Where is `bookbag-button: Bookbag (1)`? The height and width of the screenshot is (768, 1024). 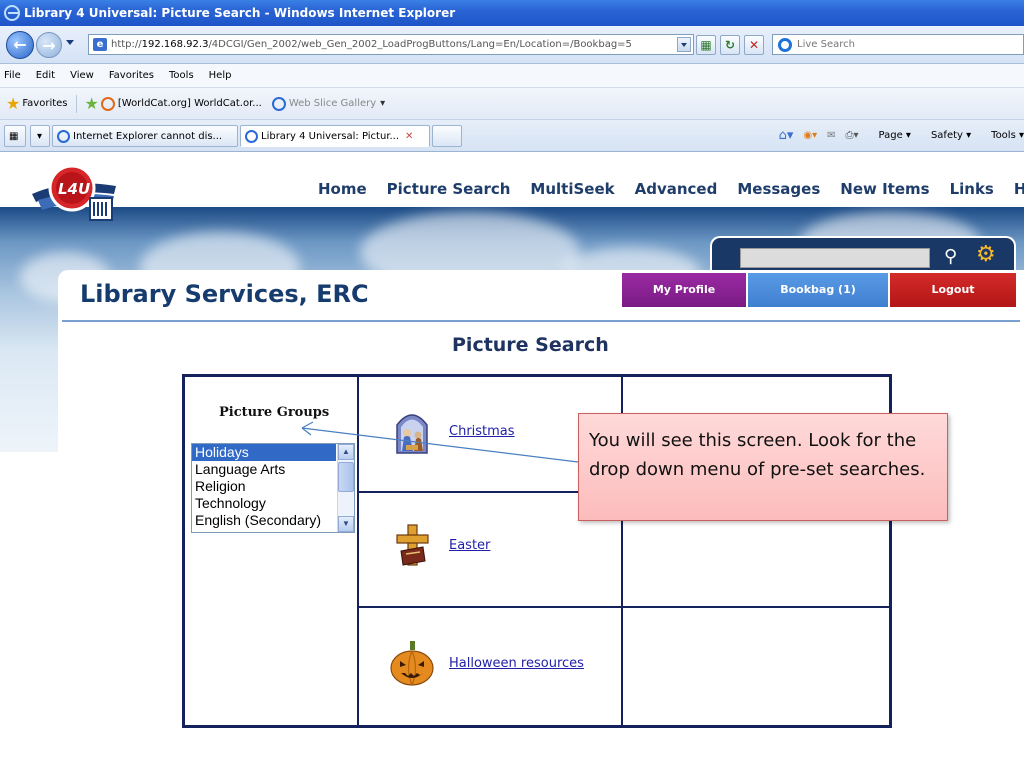 bookbag-button: Bookbag (1) is located at coordinates (818, 290).